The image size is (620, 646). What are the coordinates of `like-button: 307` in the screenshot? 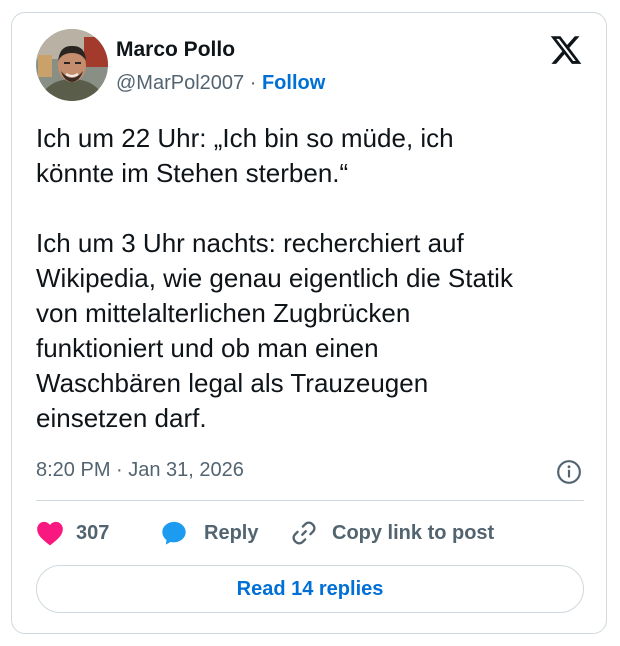 It's located at (72, 533).